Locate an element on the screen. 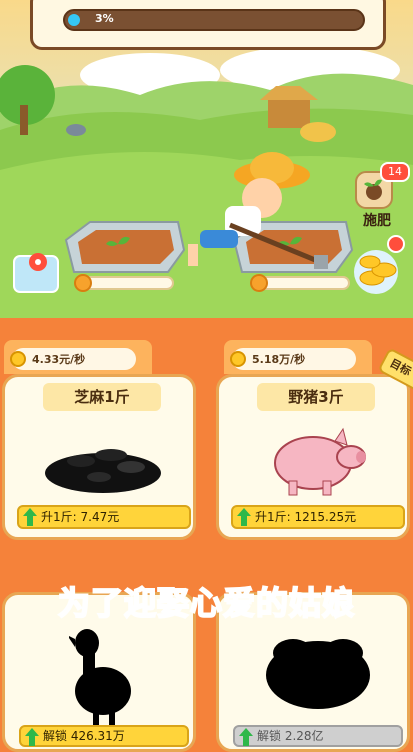 This screenshot has width=413, height=752. fertilize-button: 14 施肥 is located at coordinates (380, 198).